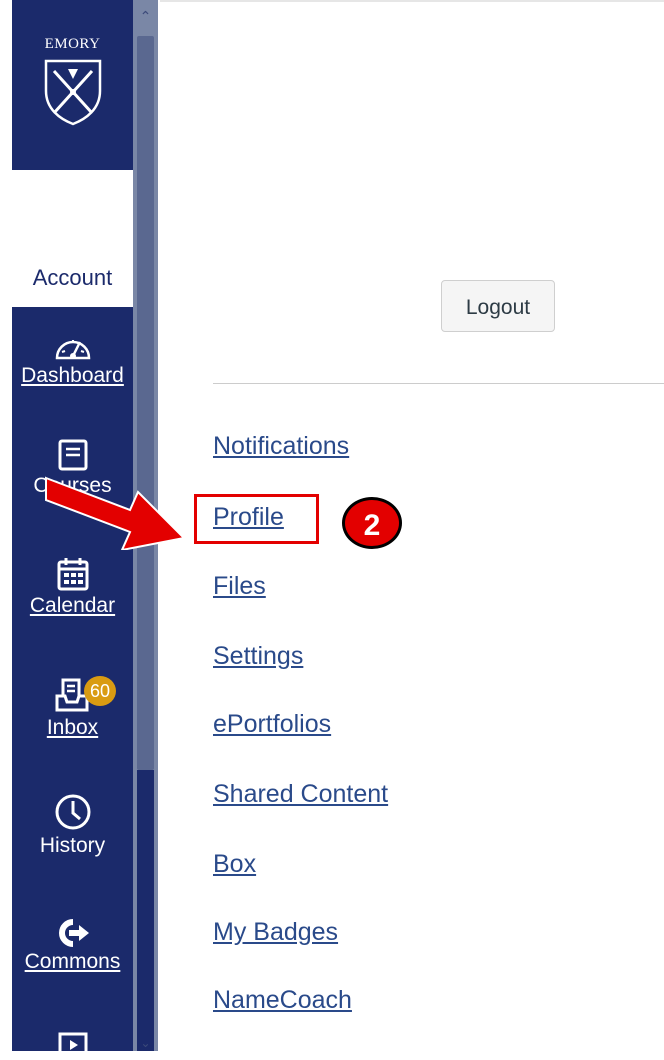 The width and height of the screenshot is (664, 1060). What do you see at coordinates (145, 16) in the screenshot?
I see `scroll-up-icon: ⌃` at bounding box center [145, 16].